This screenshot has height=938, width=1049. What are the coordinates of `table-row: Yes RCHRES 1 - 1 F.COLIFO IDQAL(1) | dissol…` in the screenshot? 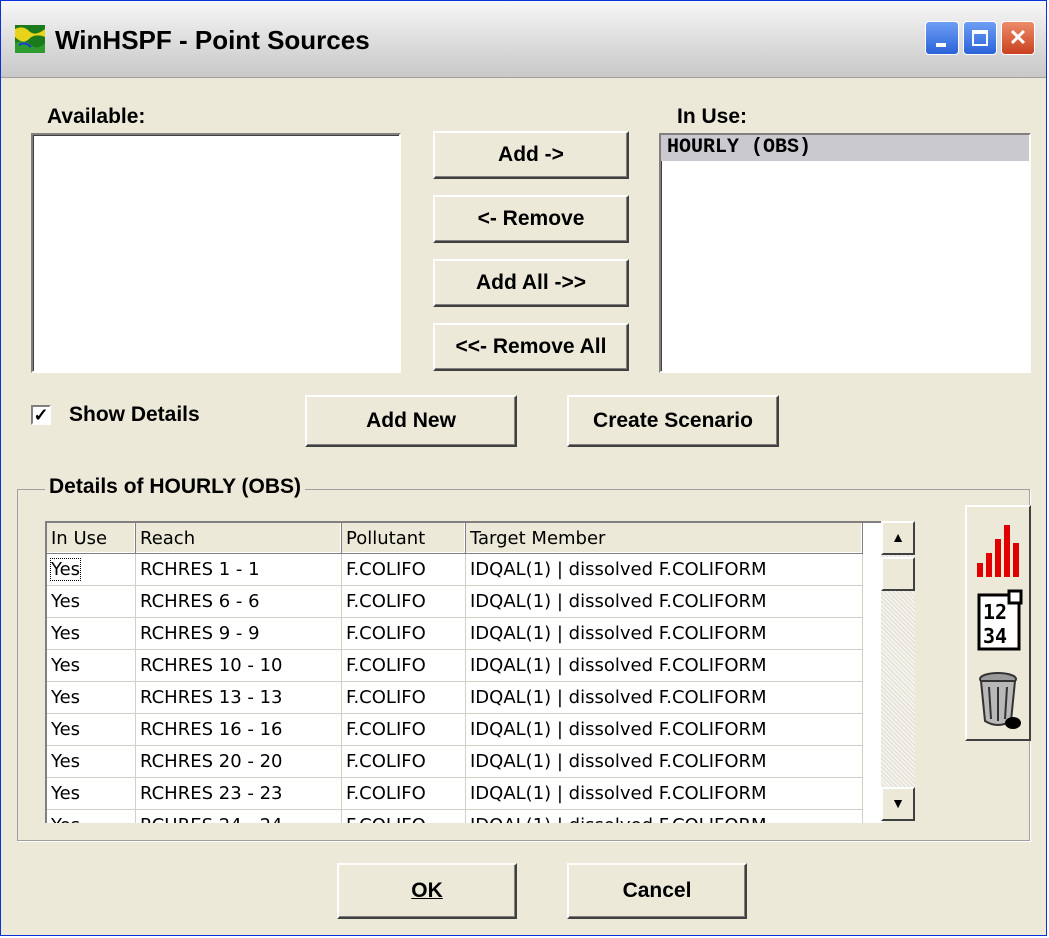 It's located at (455, 569).